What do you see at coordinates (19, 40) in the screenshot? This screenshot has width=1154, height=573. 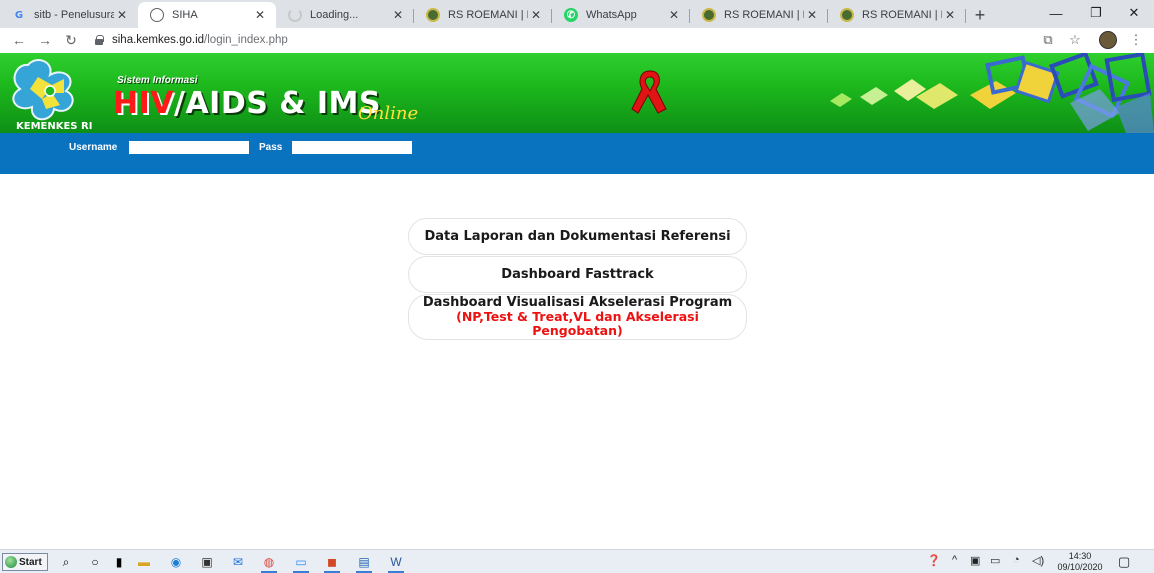 I see `back-icon: ←` at bounding box center [19, 40].